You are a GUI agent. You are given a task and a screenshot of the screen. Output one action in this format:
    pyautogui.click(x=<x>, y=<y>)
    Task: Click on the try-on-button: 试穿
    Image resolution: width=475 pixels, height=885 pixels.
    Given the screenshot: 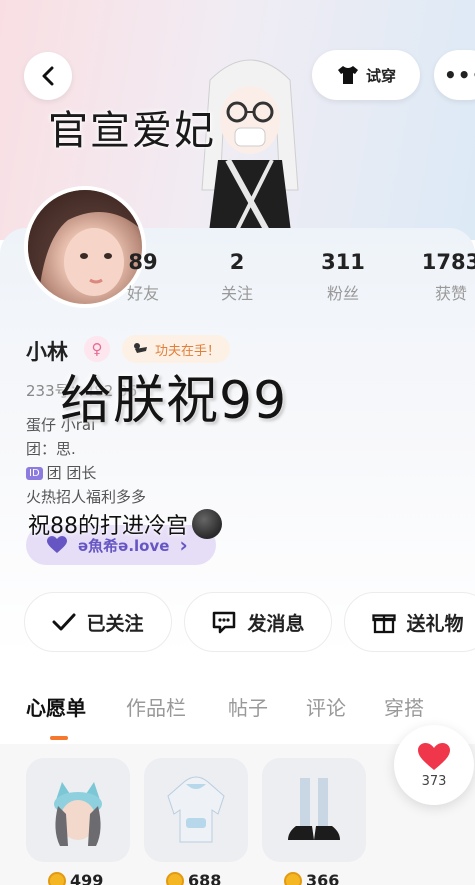 What is the action you would take?
    pyautogui.click(x=366, y=75)
    